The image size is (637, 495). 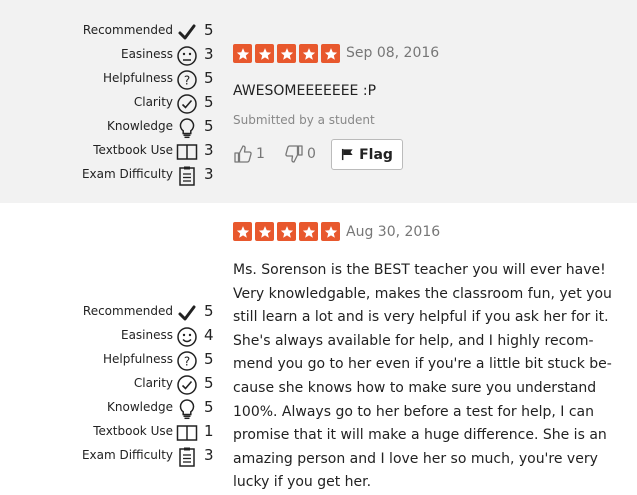 What do you see at coordinates (187, 56) in the screenshot?
I see `neutral-face-icon` at bounding box center [187, 56].